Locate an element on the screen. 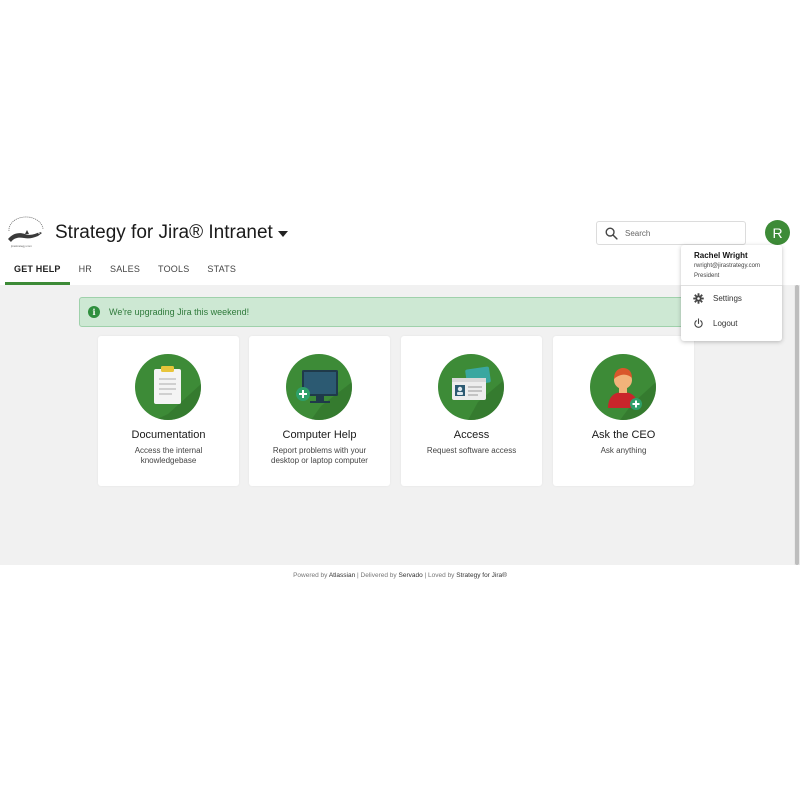 This screenshot has height=800, width=800. user-avatar: R is located at coordinates (777, 232).